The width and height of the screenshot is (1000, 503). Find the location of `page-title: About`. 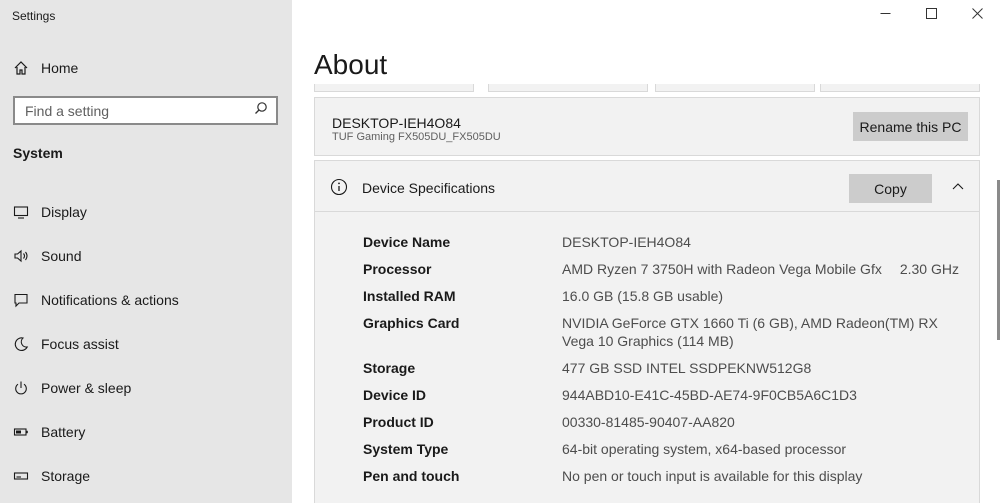

page-title: About is located at coordinates (351, 64).